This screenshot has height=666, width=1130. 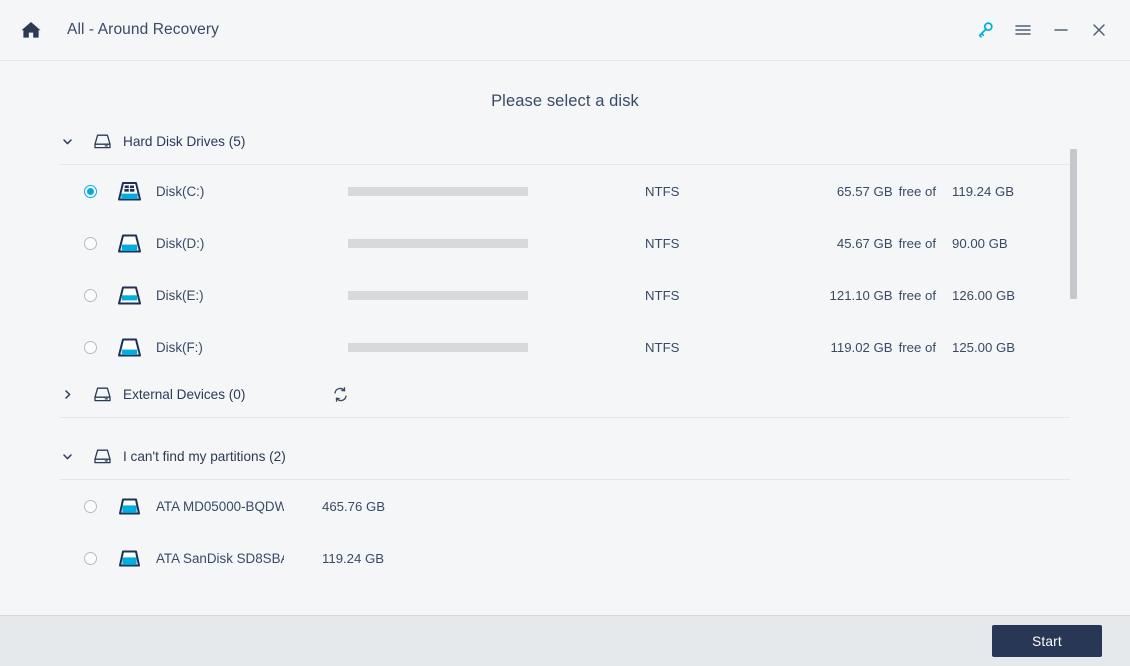 I want to click on home-button, so click(x=31, y=30).